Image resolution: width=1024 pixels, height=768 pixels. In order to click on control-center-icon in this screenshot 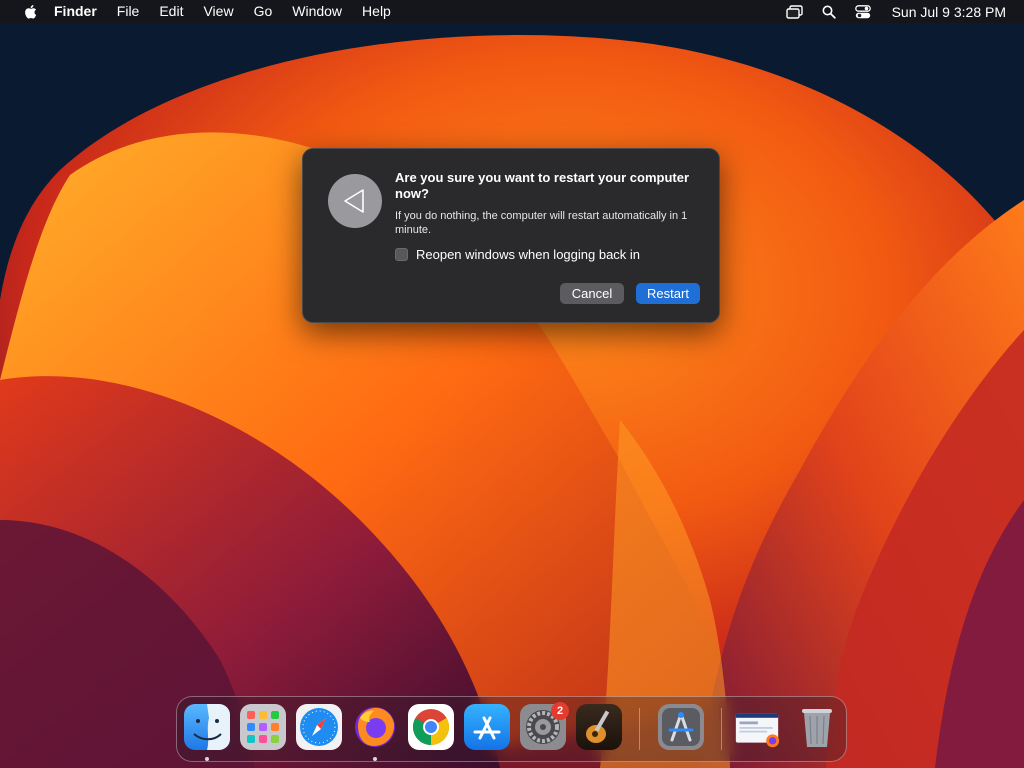, I will do `click(863, 12)`.